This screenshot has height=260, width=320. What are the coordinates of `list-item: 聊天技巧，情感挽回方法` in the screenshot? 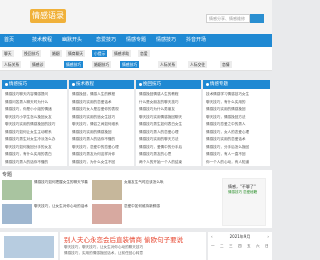 It's located at (237, 118).